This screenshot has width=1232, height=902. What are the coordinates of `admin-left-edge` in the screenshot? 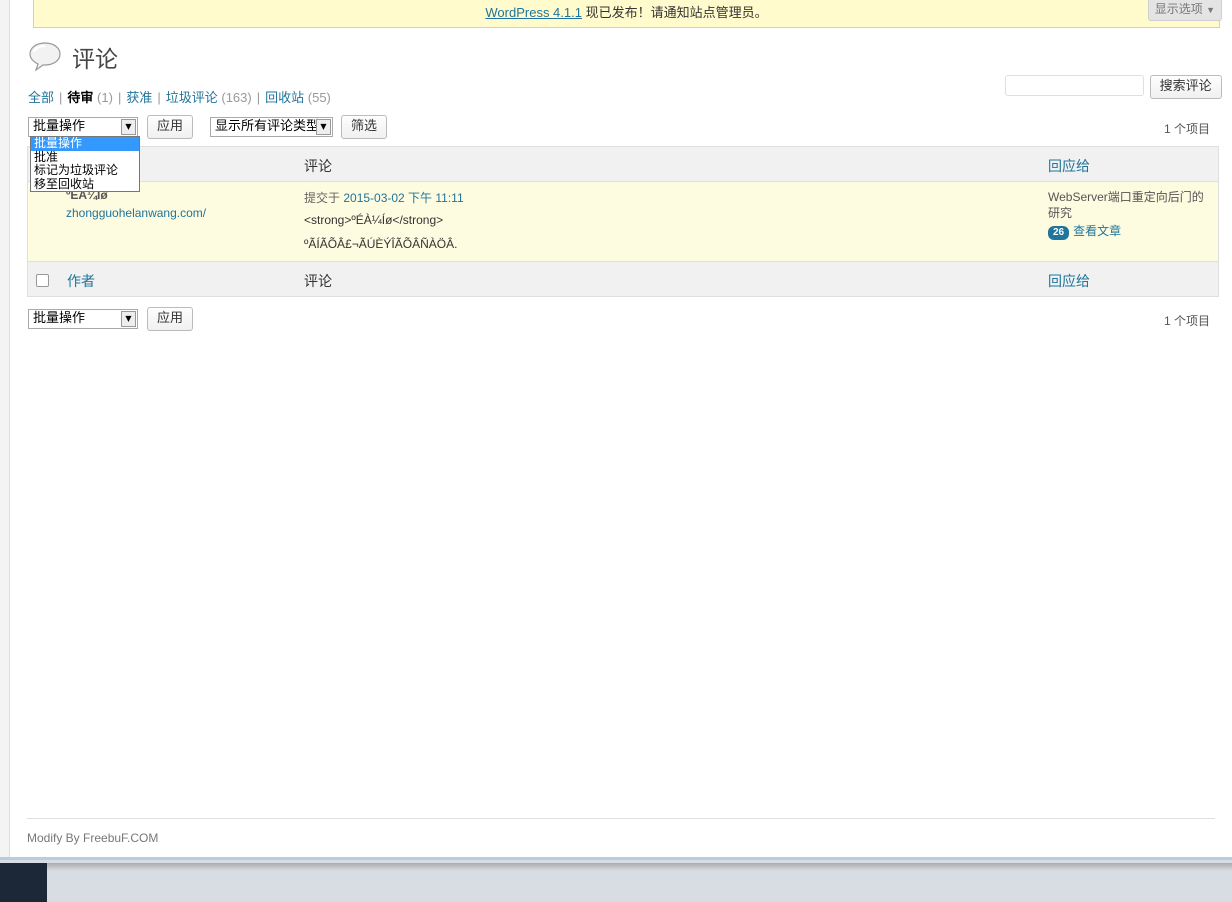 It's located at (5, 430).